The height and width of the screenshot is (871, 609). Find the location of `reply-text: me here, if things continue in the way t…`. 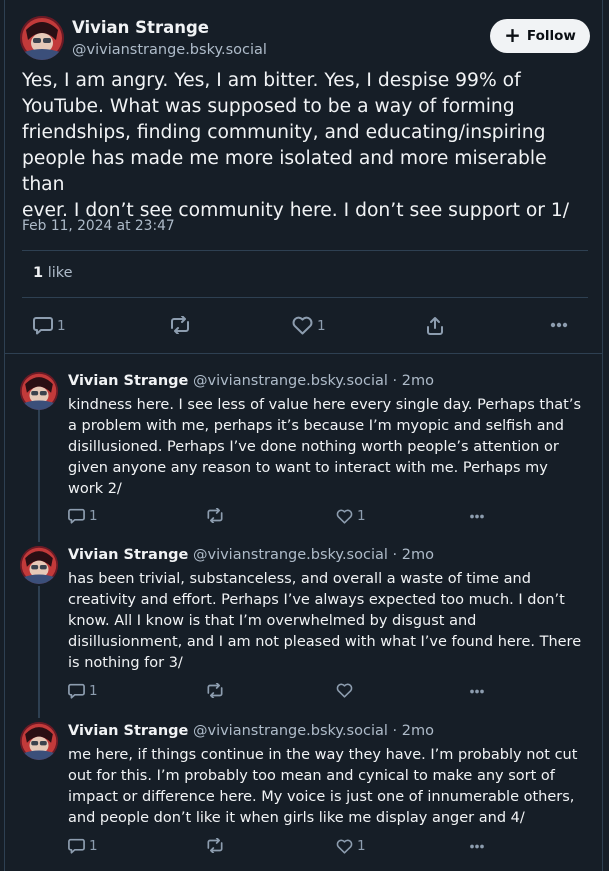

reply-text: me here, if things continue in the way t… is located at coordinates (323, 786).